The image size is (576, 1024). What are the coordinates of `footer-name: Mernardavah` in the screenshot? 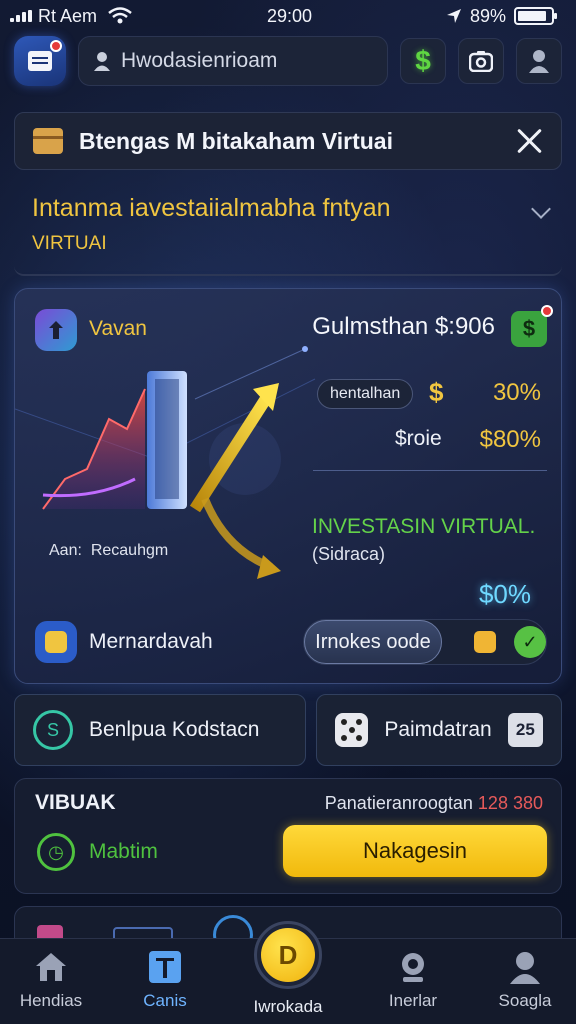 It's located at (151, 641).